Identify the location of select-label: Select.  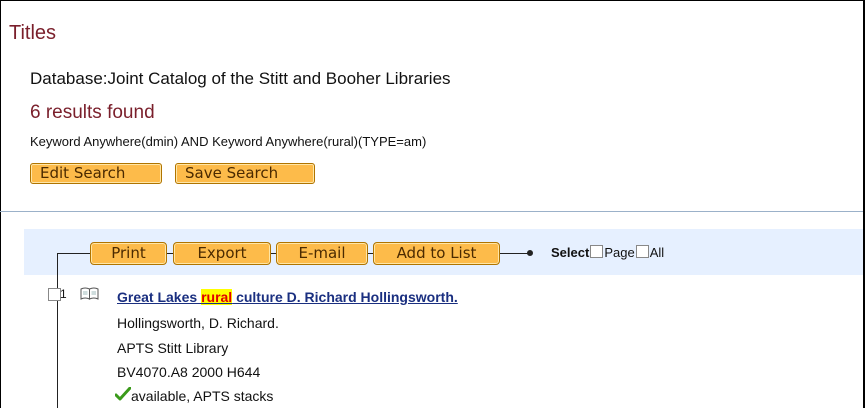
(570, 252).